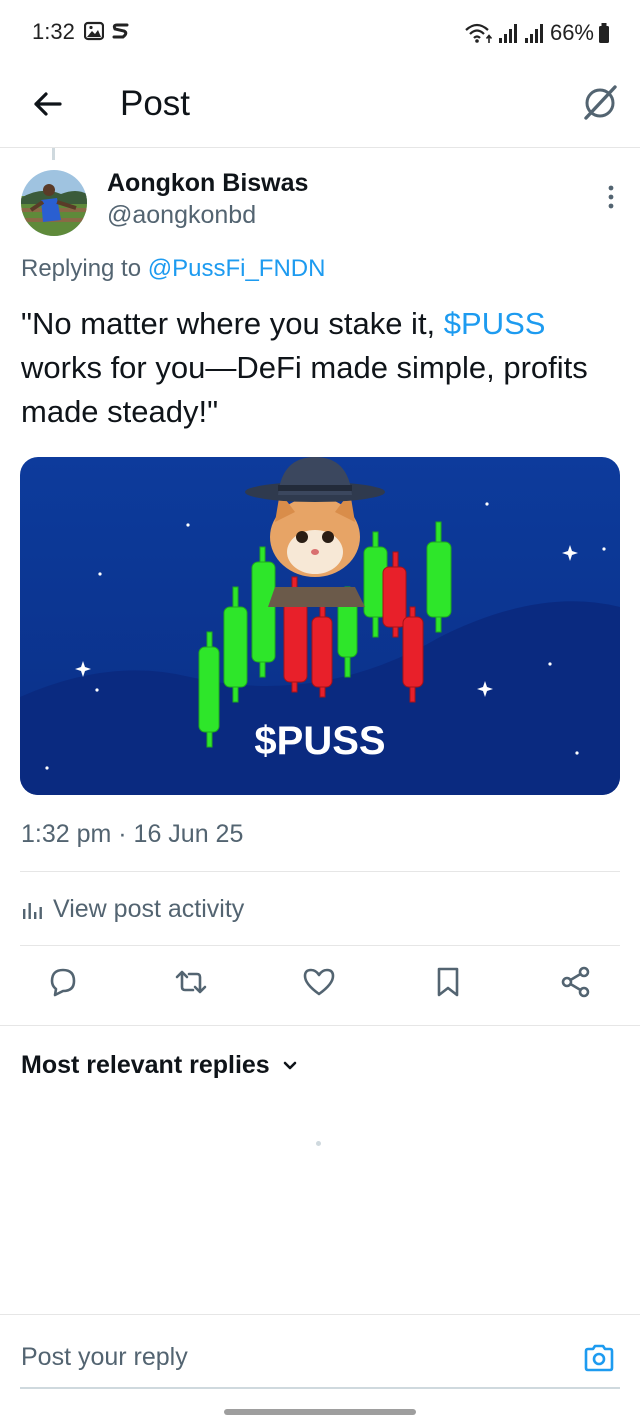 This screenshot has width=640, height=1422. Describe the element at coordinates (149, 909) in the screenshot. I see `view-post-activity-label: View post activity` at that location.